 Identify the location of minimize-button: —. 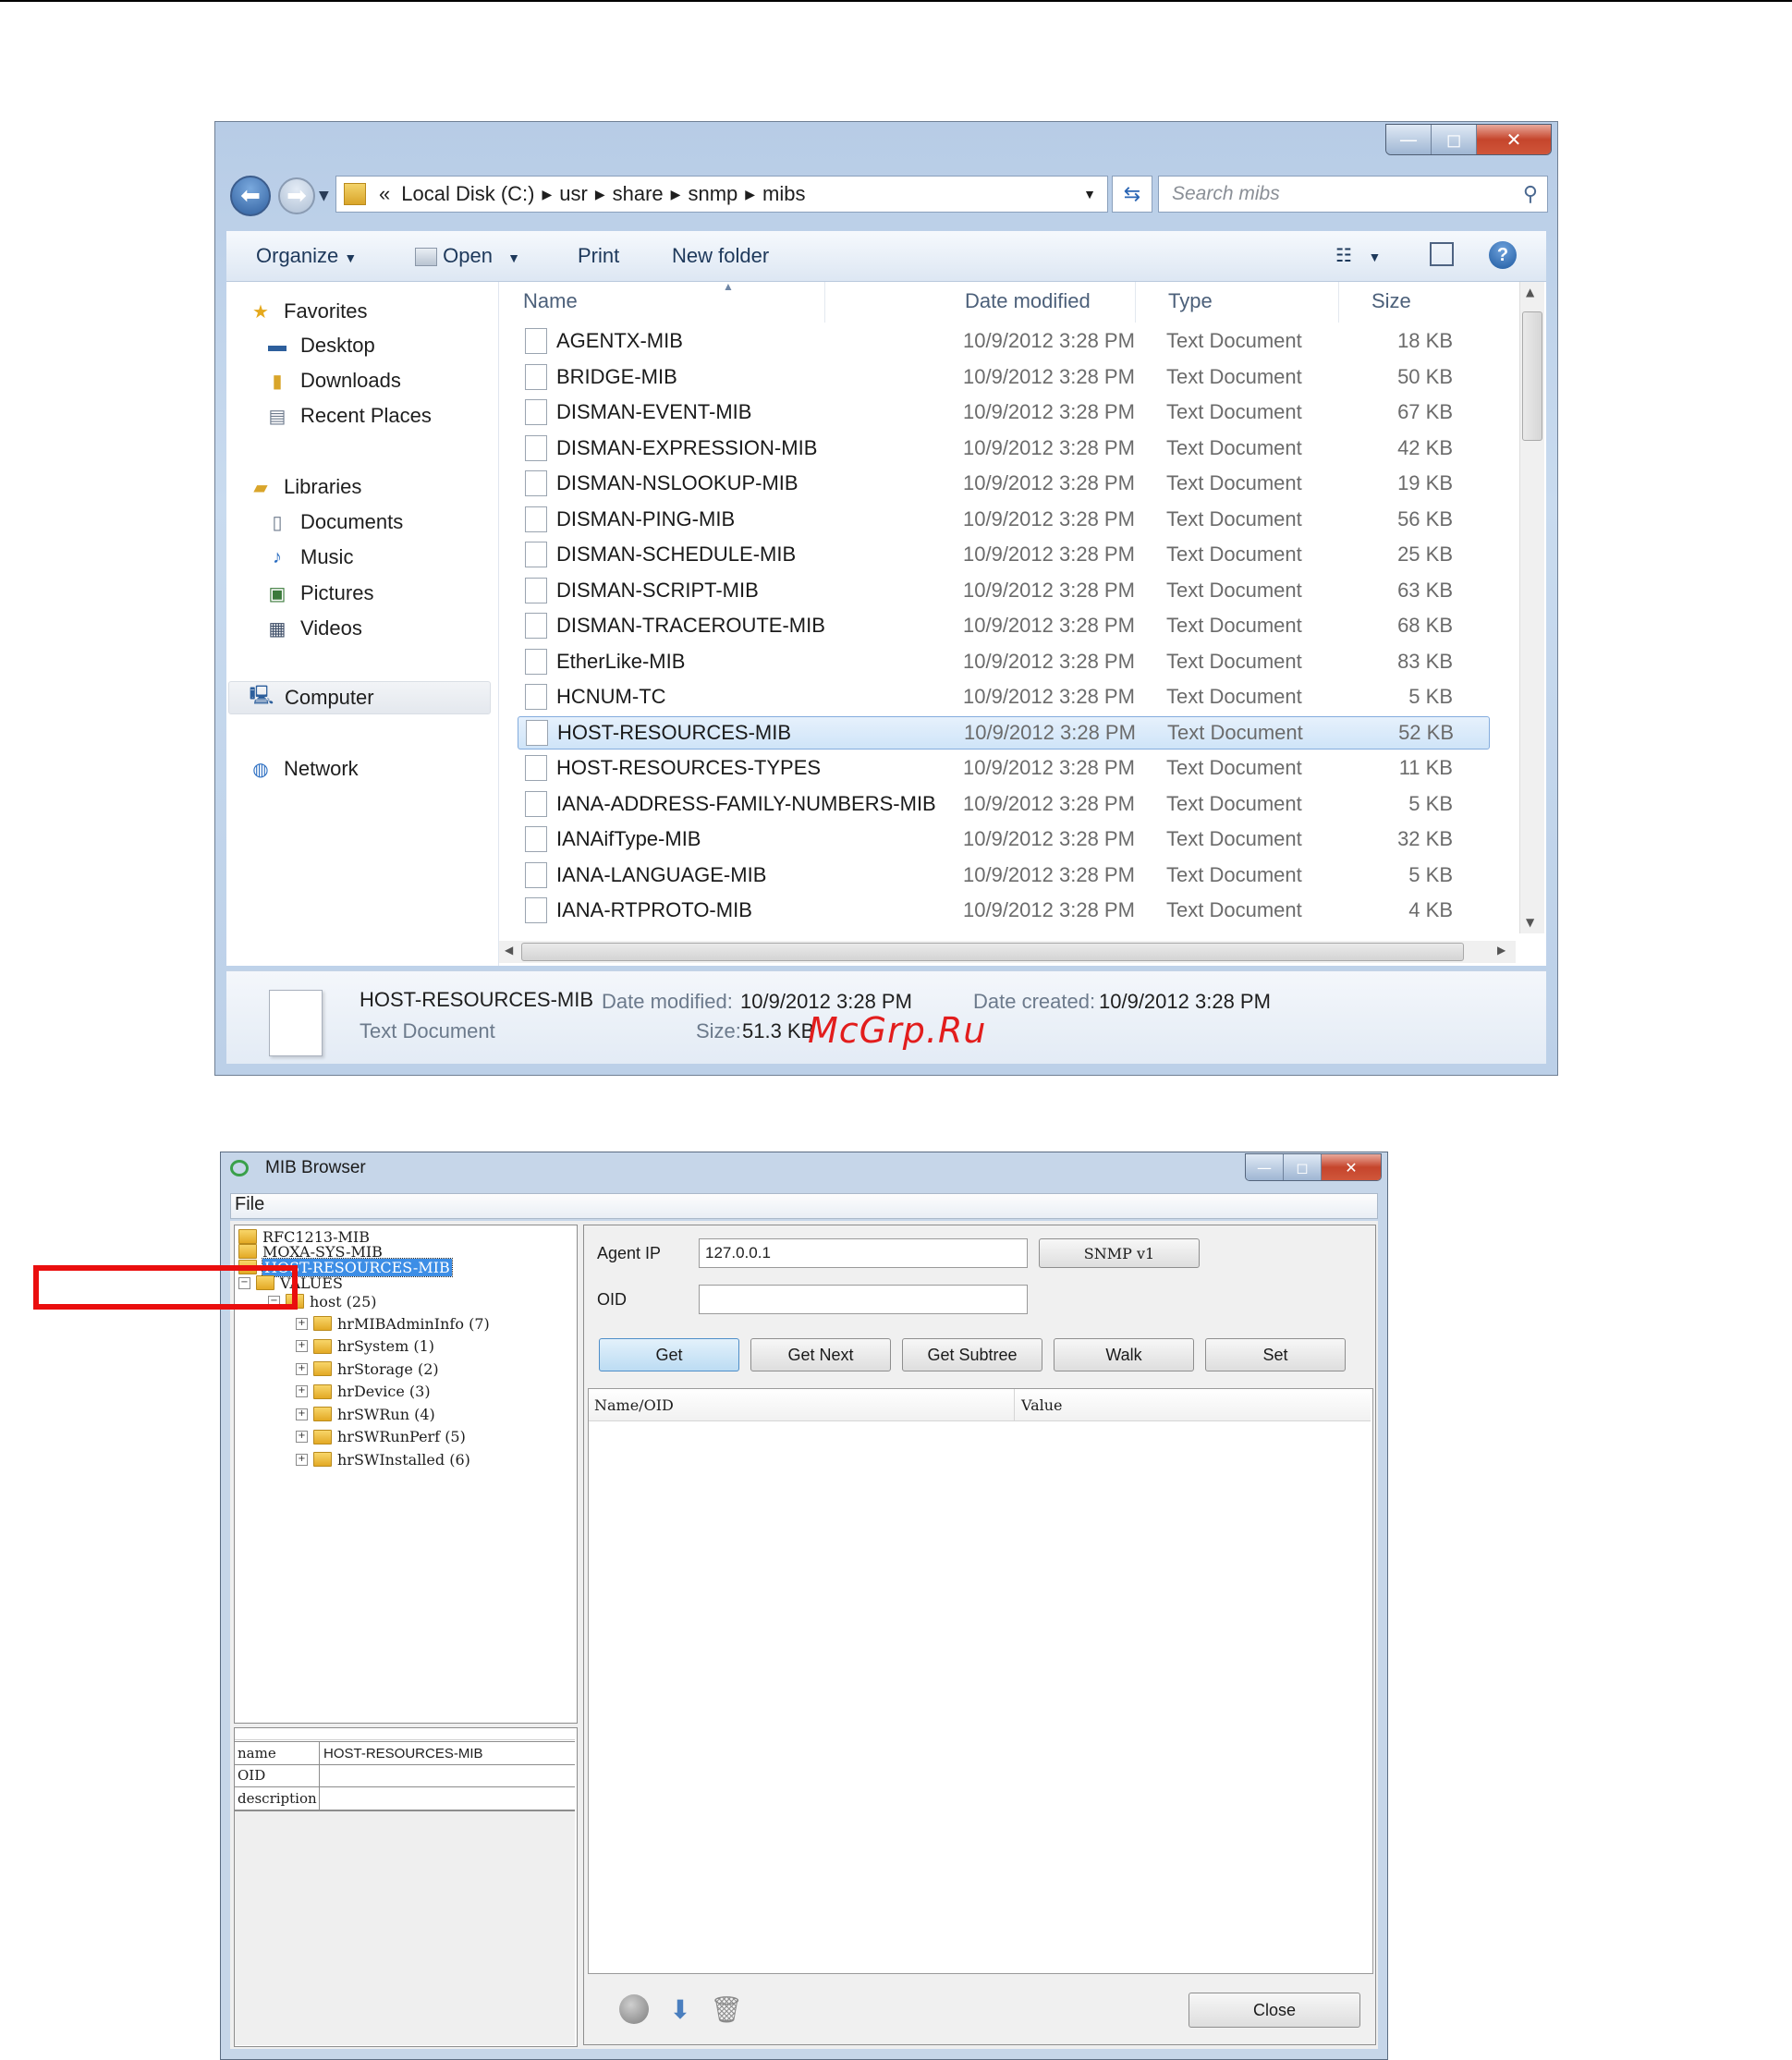
(1265, 1167).